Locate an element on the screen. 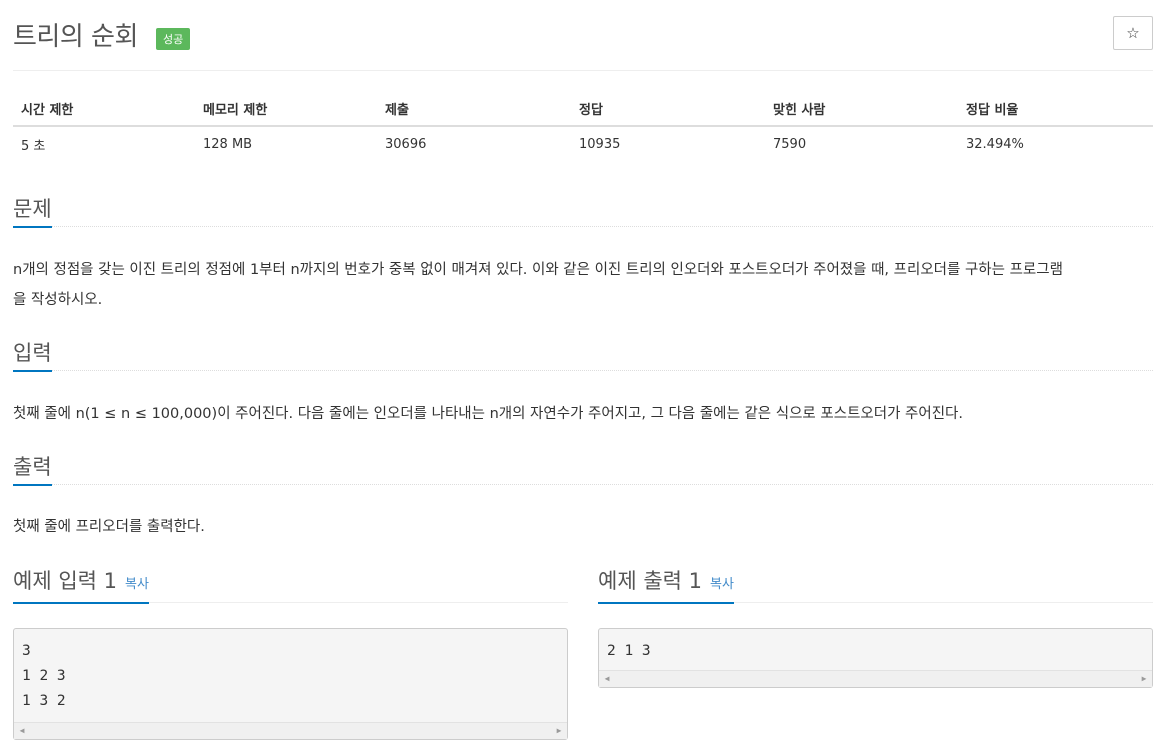 This screenshot has width=1173, height=748. column-header: 정답 is located at coordinates (668, 109).